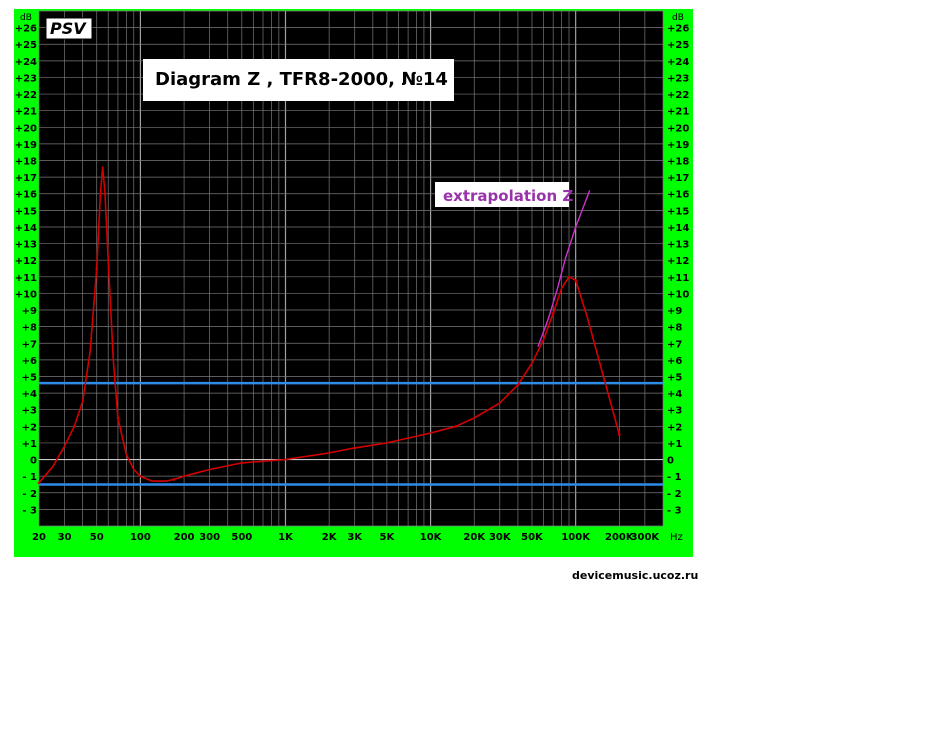  I want to click on x-tick-label: 3K, so click(355, 537).